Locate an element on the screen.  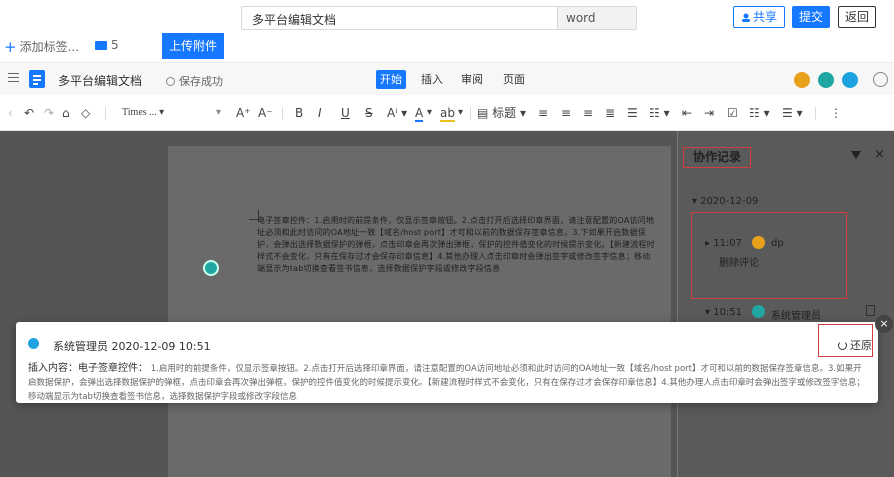
submit-button: 提交 is located at coordinates (811, 17).